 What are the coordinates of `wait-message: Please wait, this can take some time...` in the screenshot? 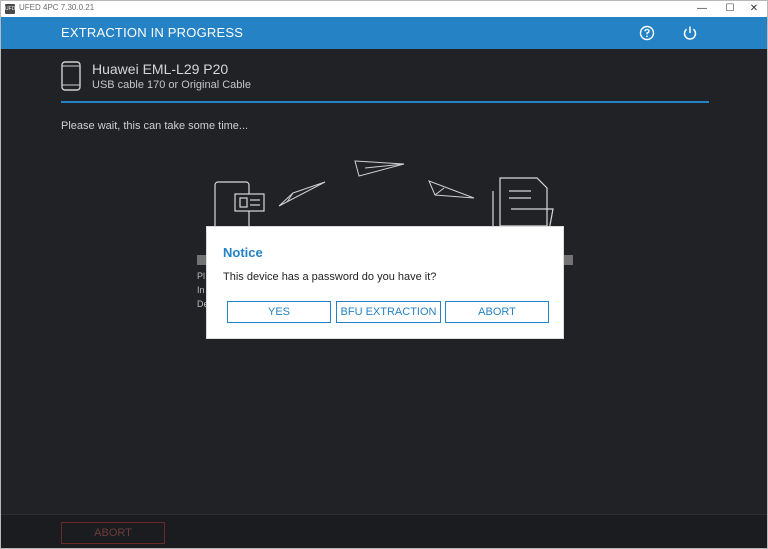 It's located at (155, 126).